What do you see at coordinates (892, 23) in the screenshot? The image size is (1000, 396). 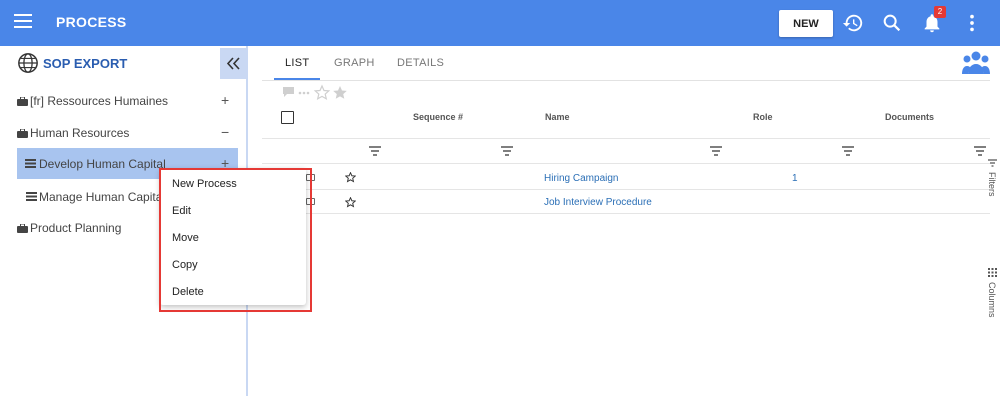 I see `search-icon` at bounding box center [892, 23].